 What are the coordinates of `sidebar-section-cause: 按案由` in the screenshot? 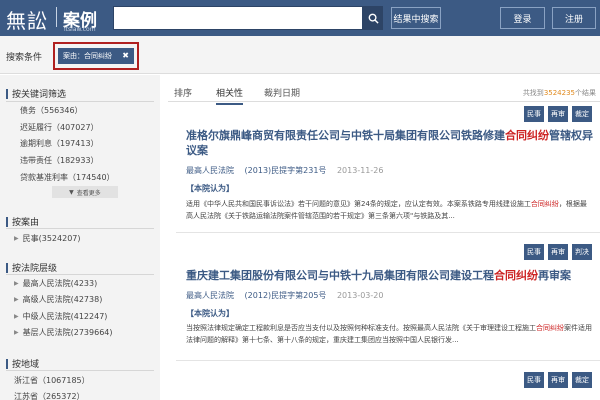 It's located at (22, 221).